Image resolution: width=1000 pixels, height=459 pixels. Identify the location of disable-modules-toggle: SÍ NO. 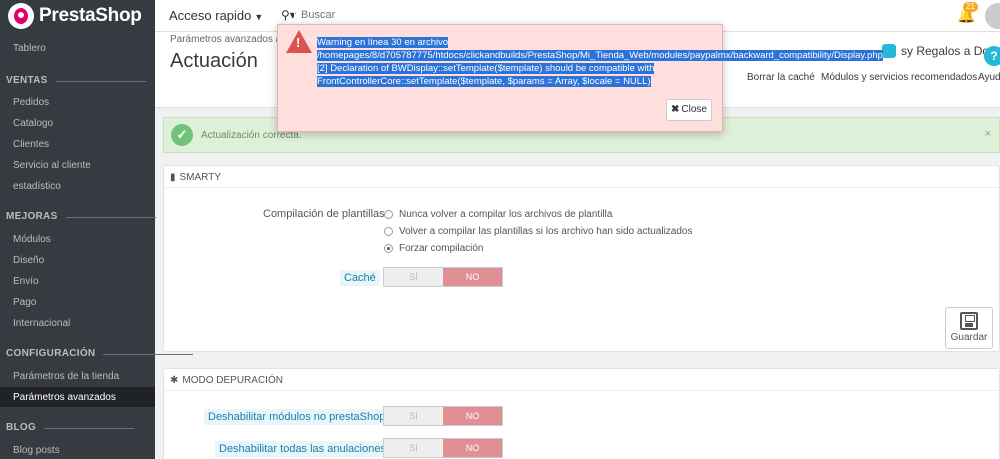
(443, 416).